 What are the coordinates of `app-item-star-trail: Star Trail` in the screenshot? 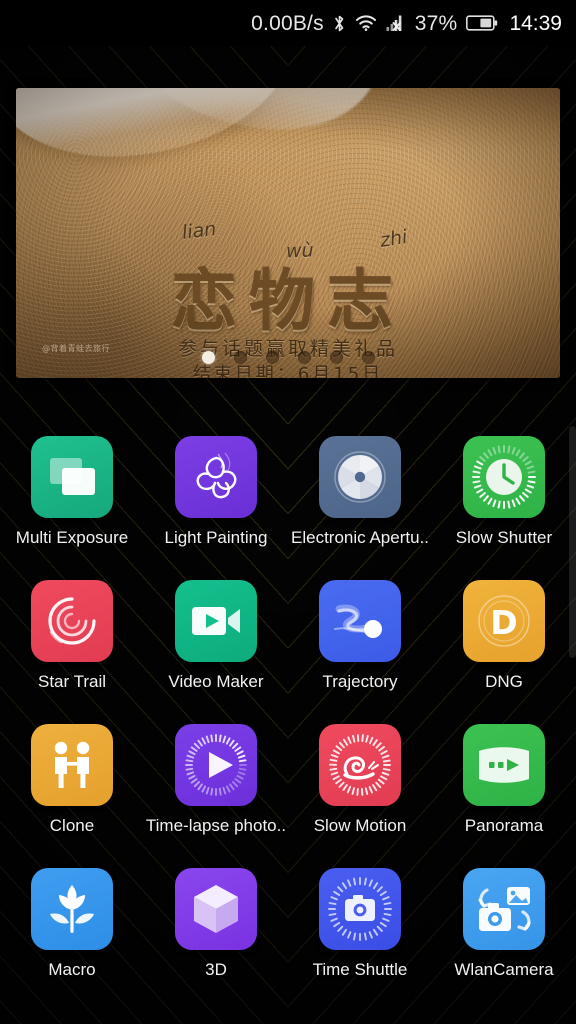 It's located at (72, 636).